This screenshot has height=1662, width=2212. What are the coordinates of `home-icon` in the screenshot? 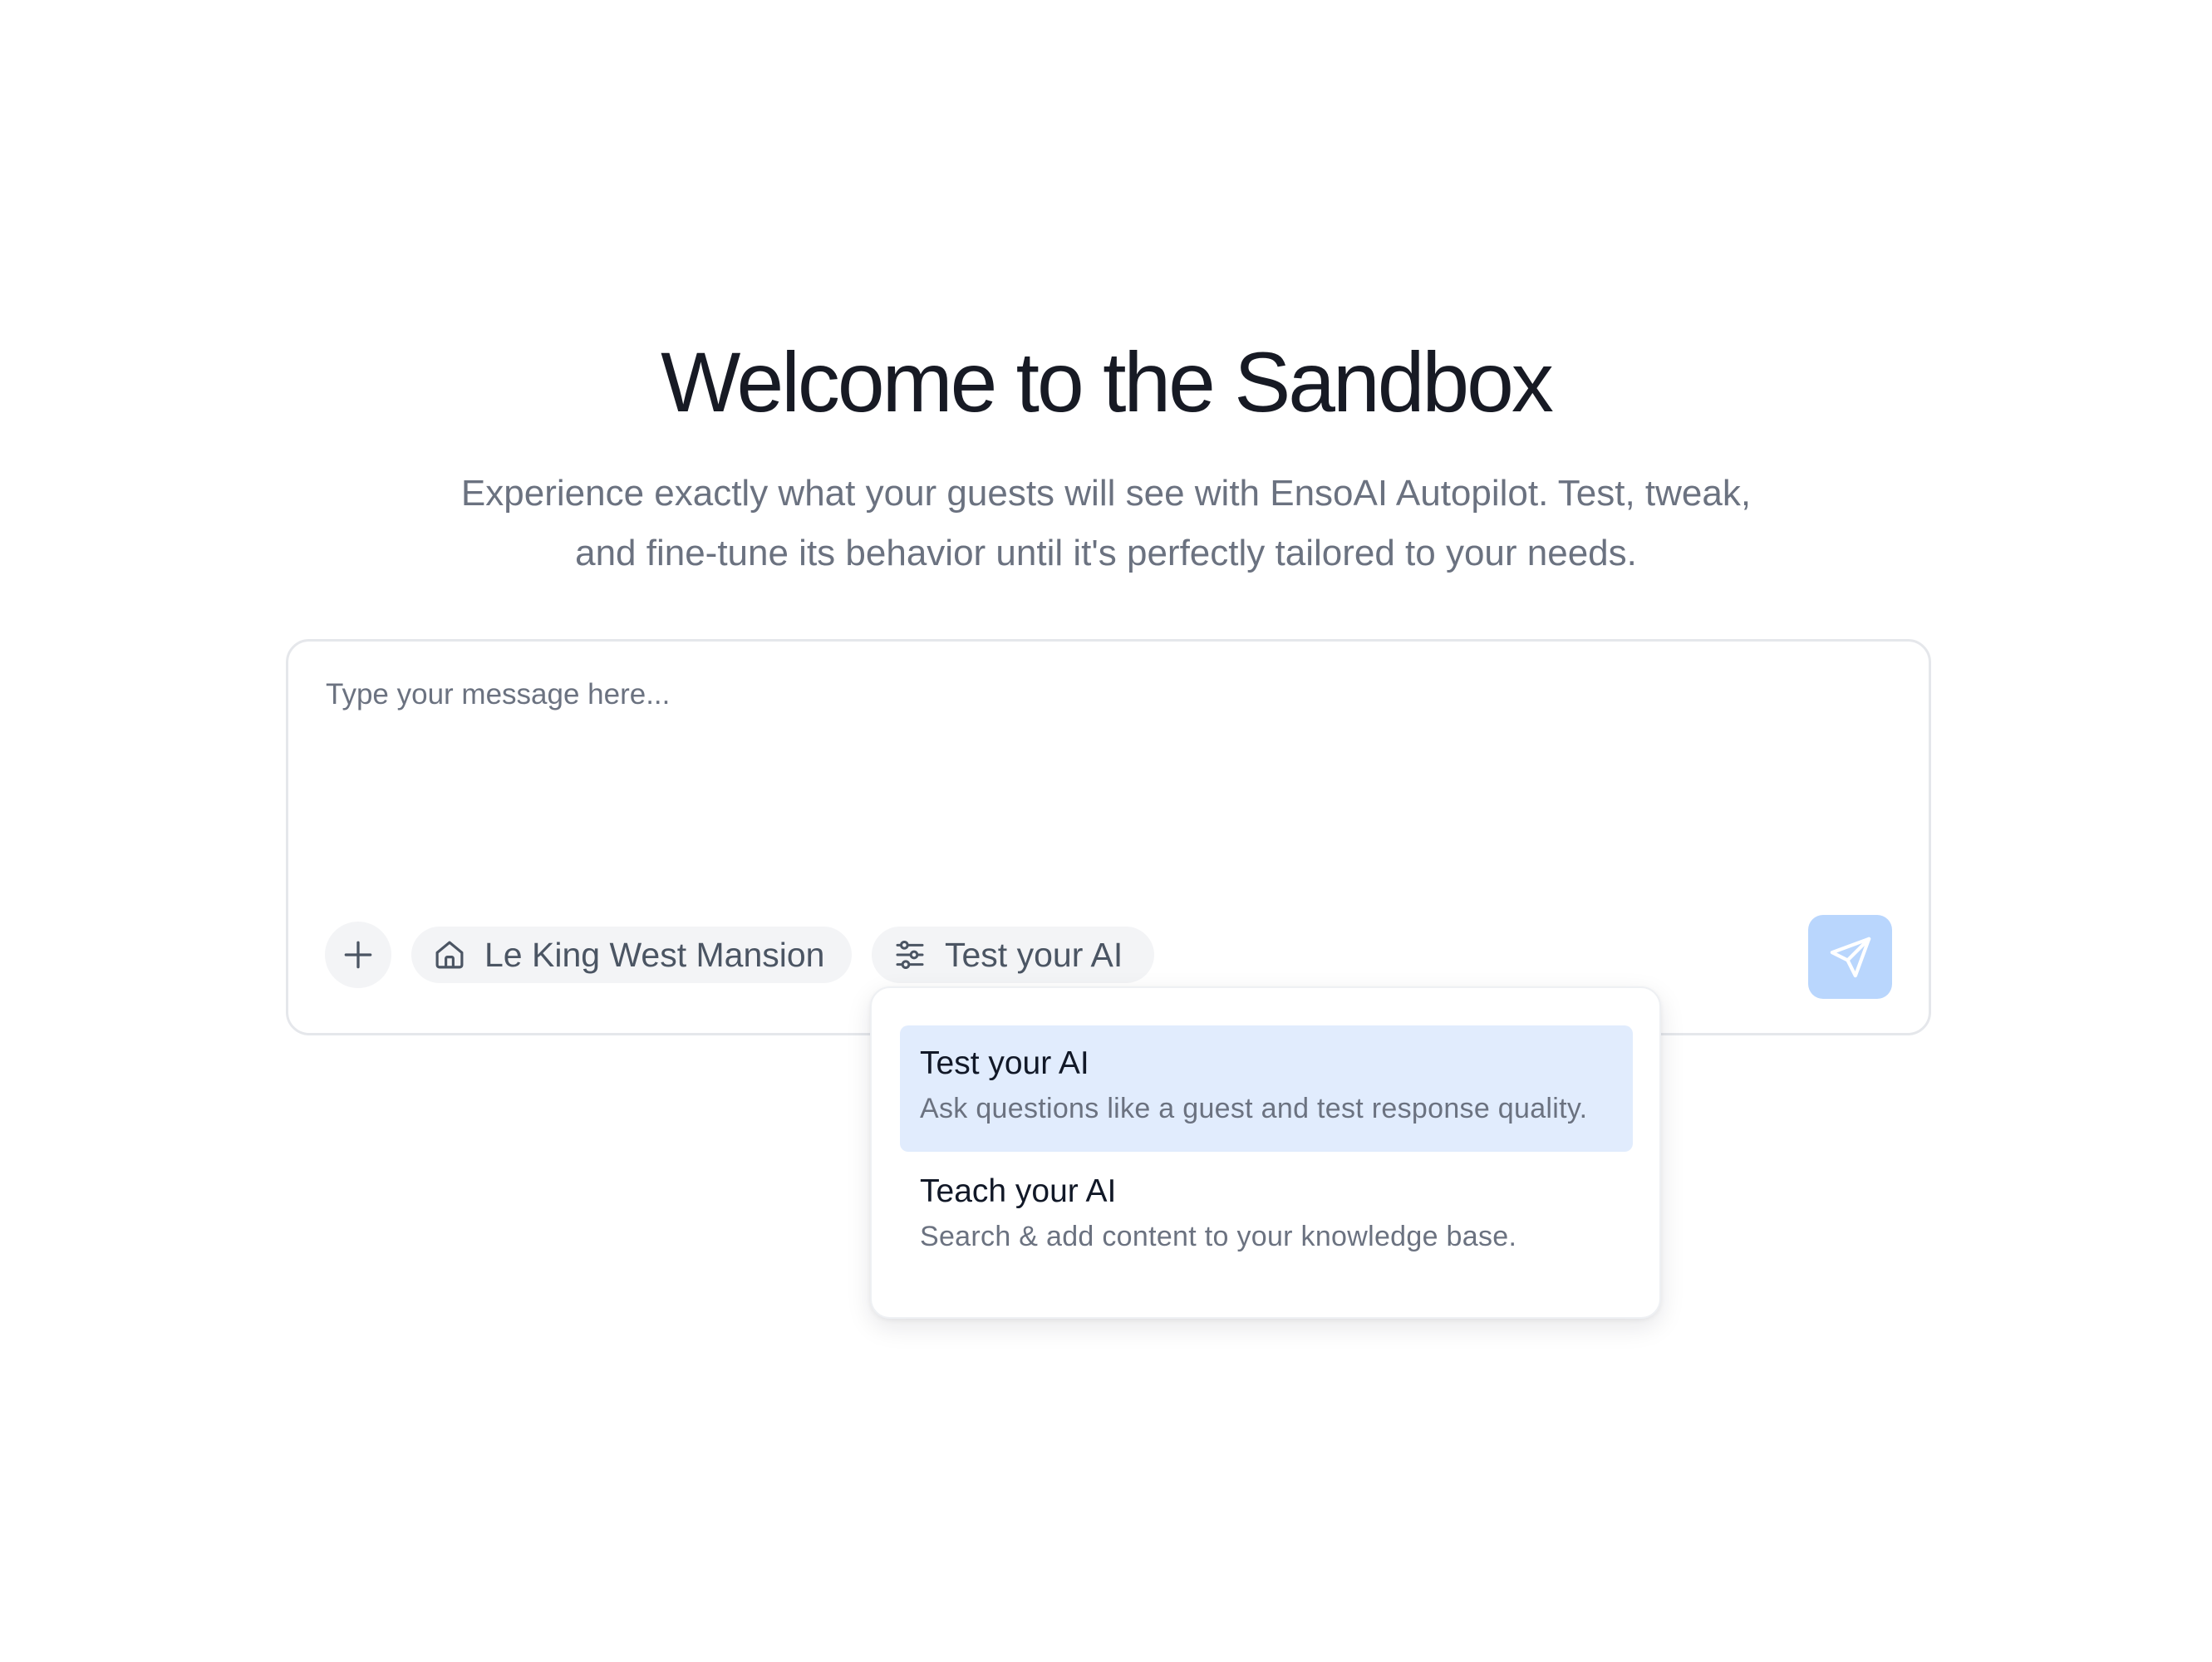 It's located at (450, 955).